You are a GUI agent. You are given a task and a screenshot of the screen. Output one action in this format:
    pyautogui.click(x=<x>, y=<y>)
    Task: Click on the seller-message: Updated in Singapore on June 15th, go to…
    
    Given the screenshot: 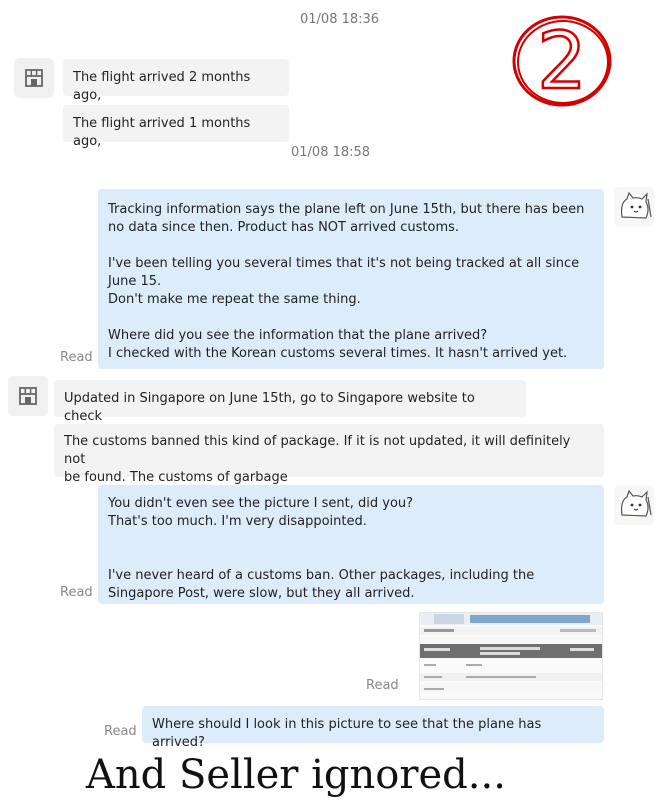 What is the action you would take?
    pyautogui.click(x=290, y=402)
    